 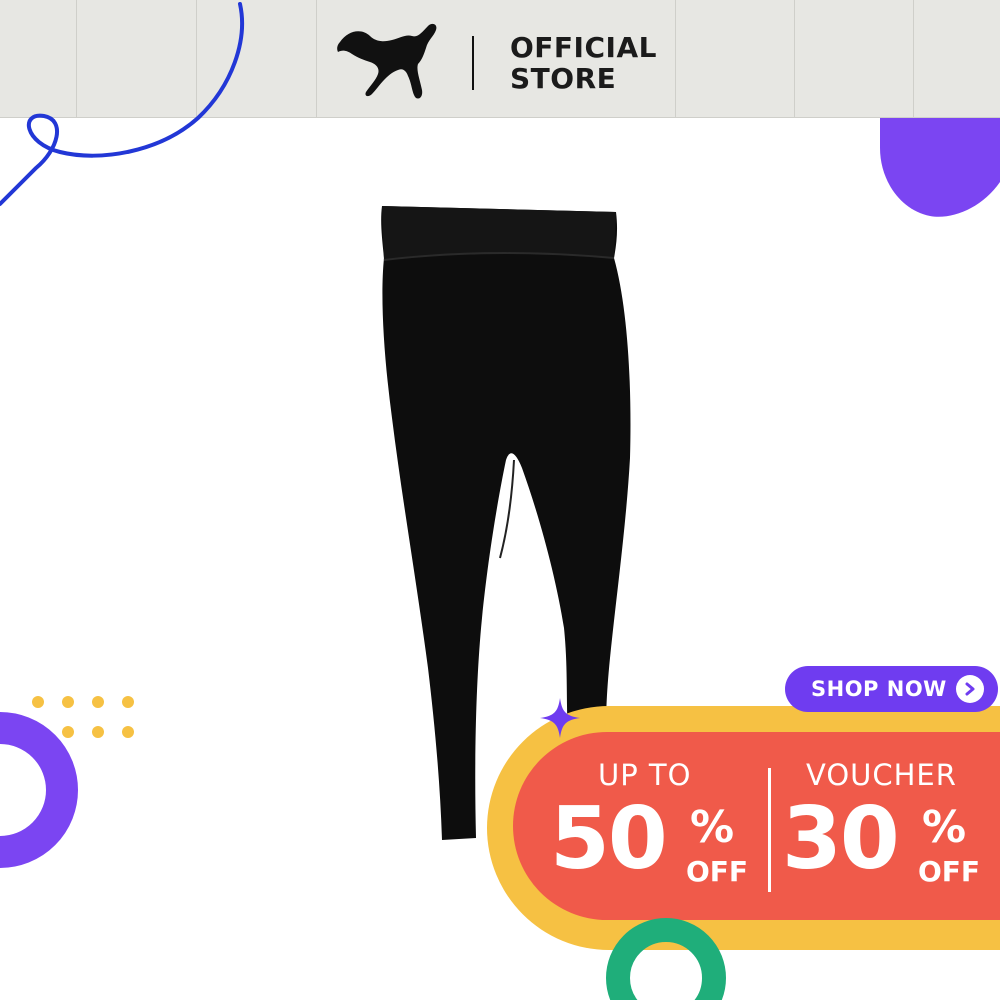 I want to click on left-percent-sign: %, so click(x=712, y=827).